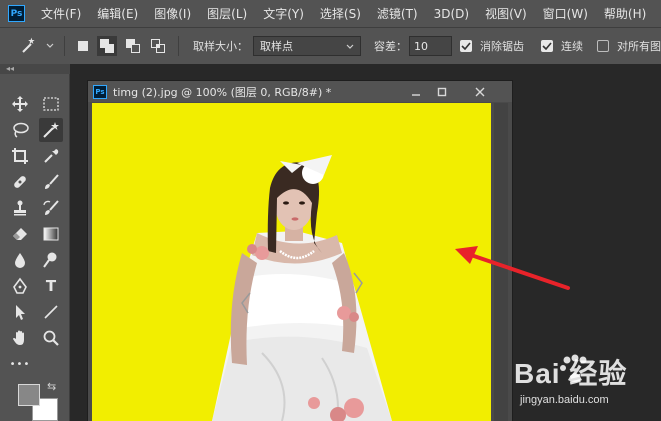  Describe the element at coordinates (220, 46) in the screenshot. I see `sample-size-label: 取样大小：` at that location.